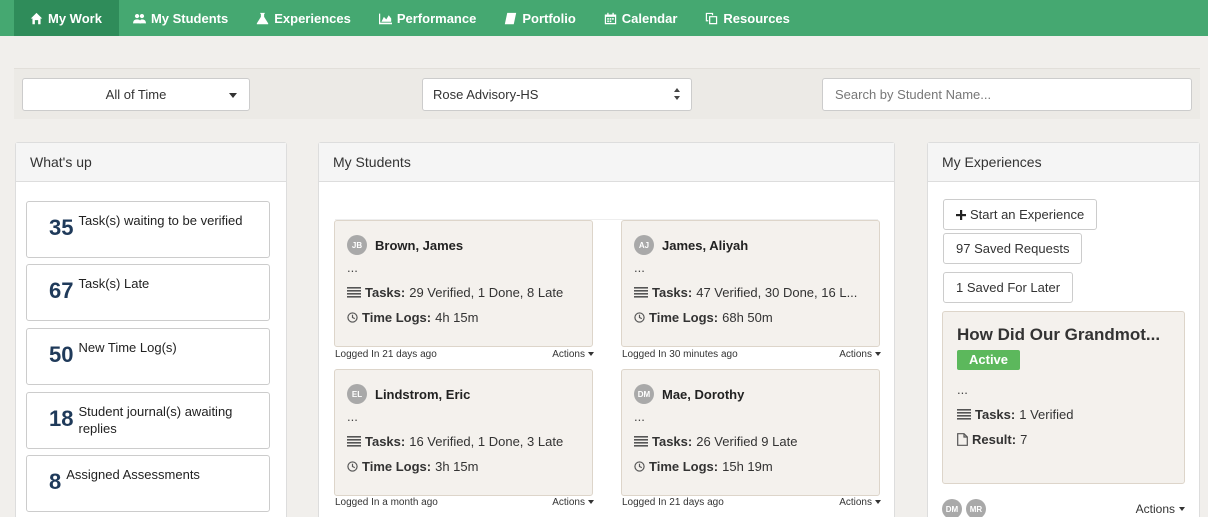 This screenshot has width=1208, height=517. What do you see at coordinates (55, 481) in the screenshot?
I see `count-value: 8` at bounding box center [55, 481].